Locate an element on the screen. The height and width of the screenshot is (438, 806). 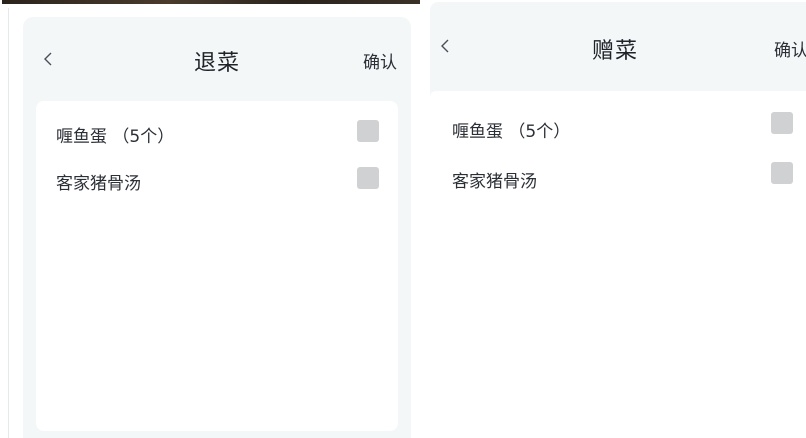
background-panel-edge is located at coordinates (4, 223).